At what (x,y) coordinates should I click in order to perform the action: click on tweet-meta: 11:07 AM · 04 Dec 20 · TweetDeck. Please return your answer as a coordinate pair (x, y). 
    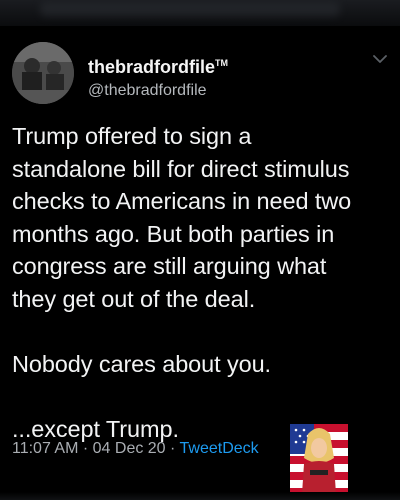
    Looking at the image, I should click on (135, 449).